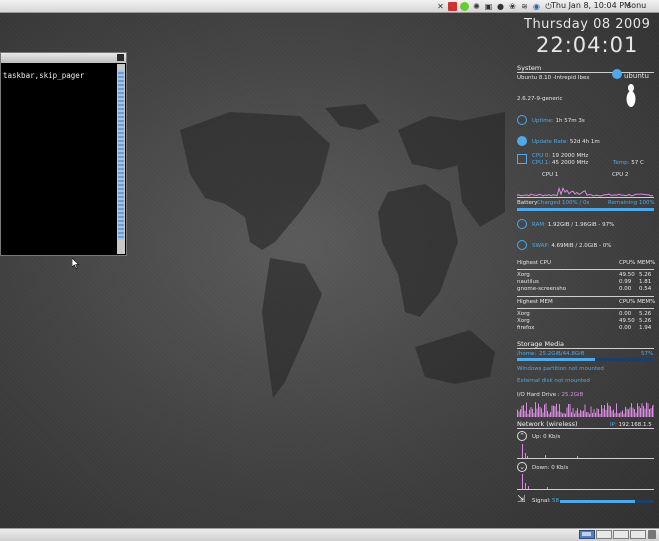 Image resolution: width=659 pixels, height=541 pixels. Describe the element at coordinates (541, 468) in the screenshot. I see `down-label: Down:` at that location.